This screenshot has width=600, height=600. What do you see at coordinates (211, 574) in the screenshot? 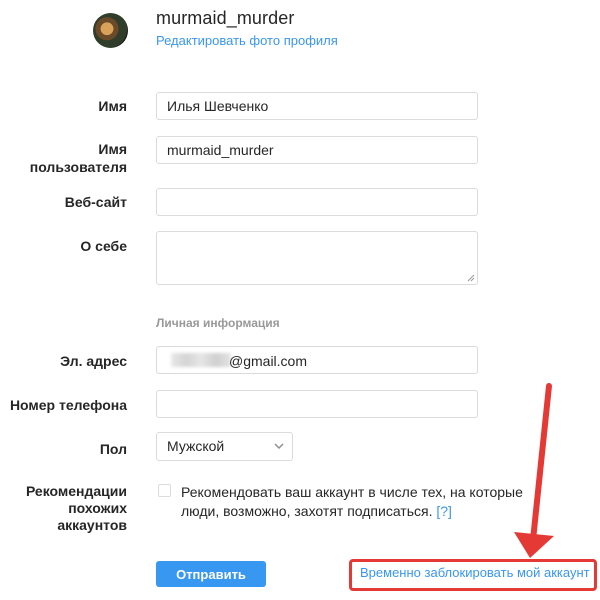
I see `submit-button: Отправить` at bounding box center [211, 574].